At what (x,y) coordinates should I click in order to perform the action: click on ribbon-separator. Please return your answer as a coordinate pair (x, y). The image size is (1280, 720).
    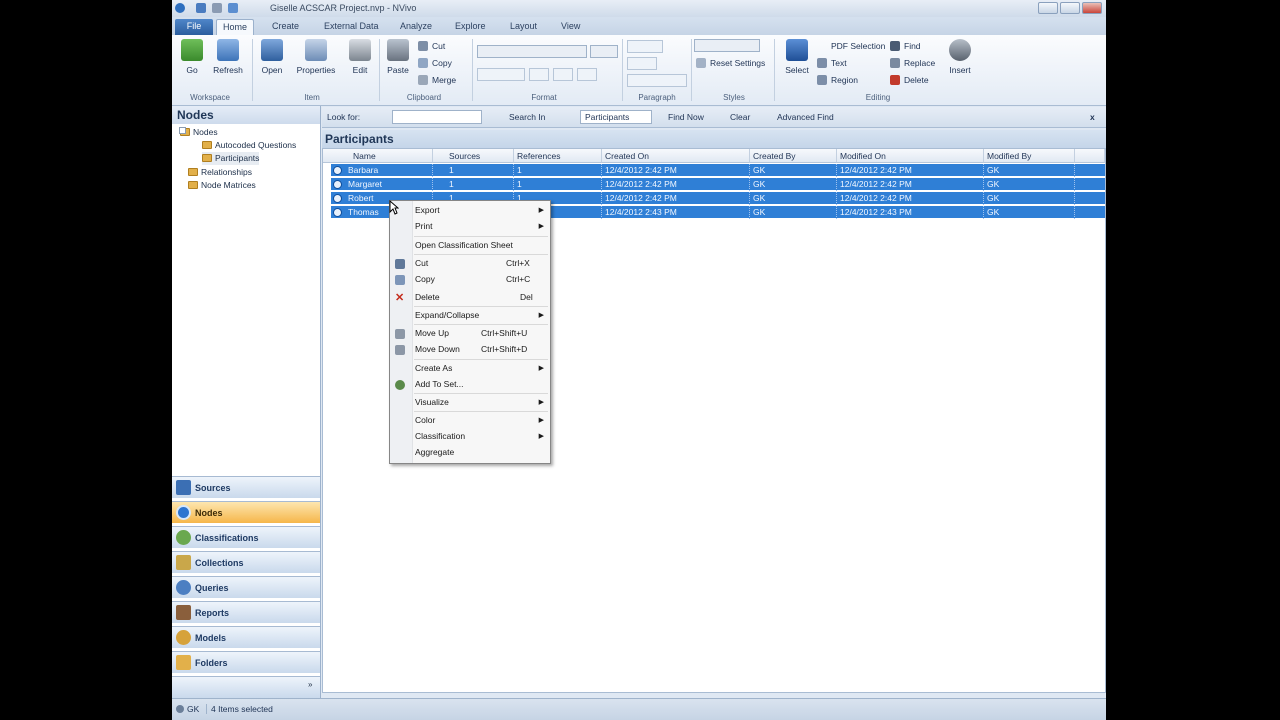
    Looking at the image, I should click on (691, 70).